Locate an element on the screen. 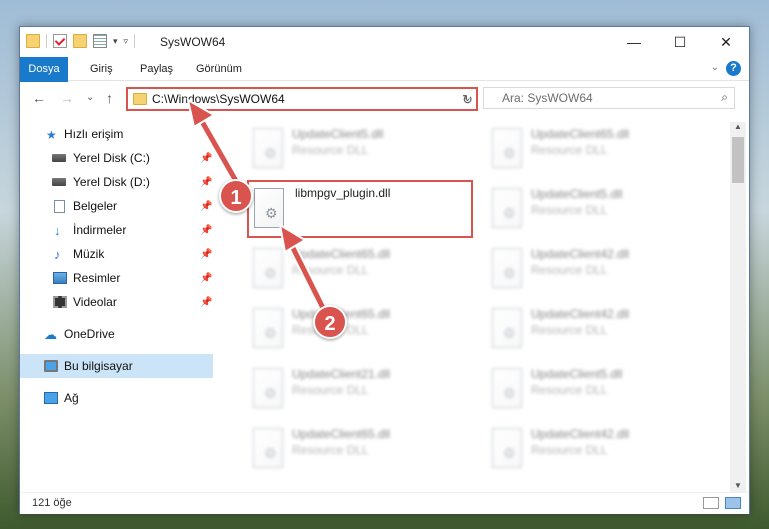  tab-home: Giriş is located at coordinates (101, 69).